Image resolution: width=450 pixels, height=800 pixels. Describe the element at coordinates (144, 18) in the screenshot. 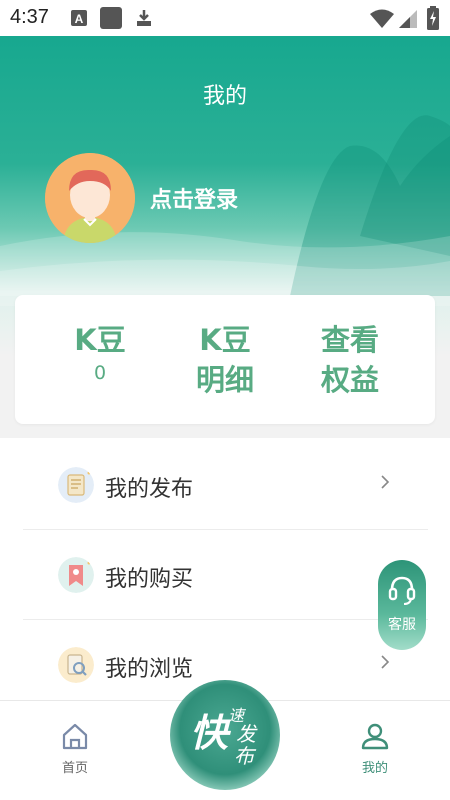

I see `download-icon` at that location.